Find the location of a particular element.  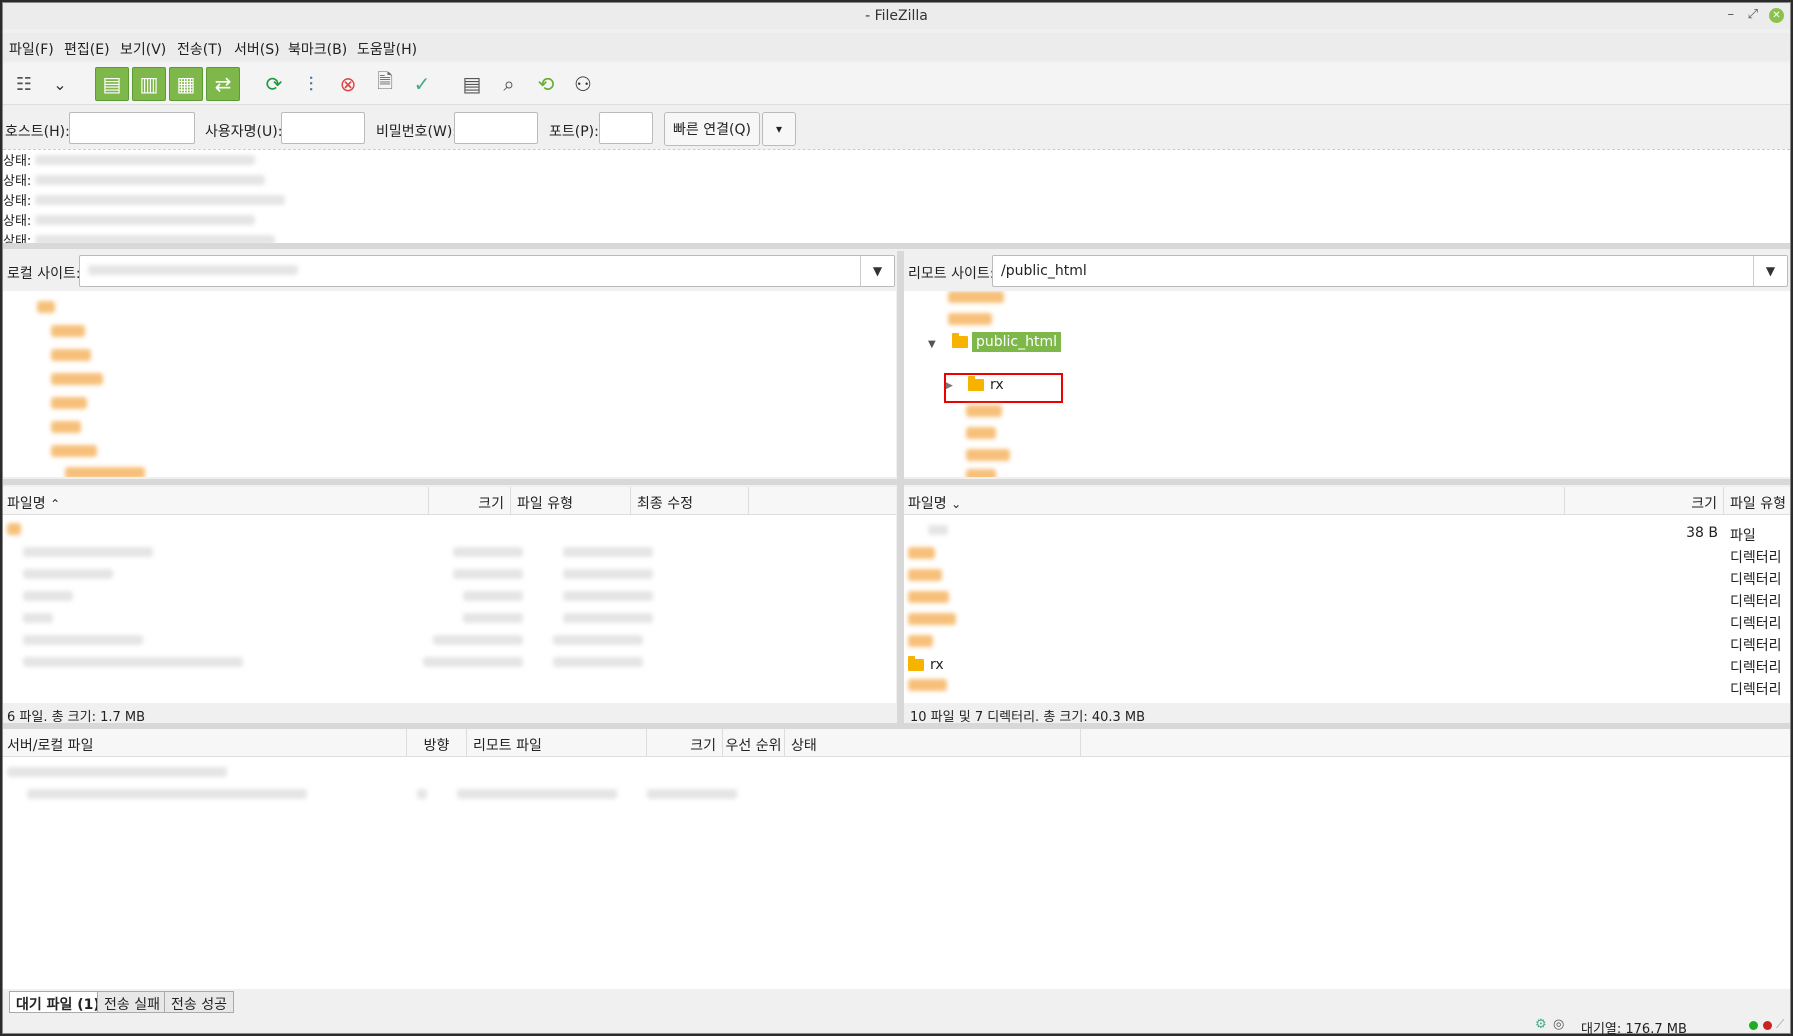

list-item: 38 B 파일 is located at coordinates (1347, 533).